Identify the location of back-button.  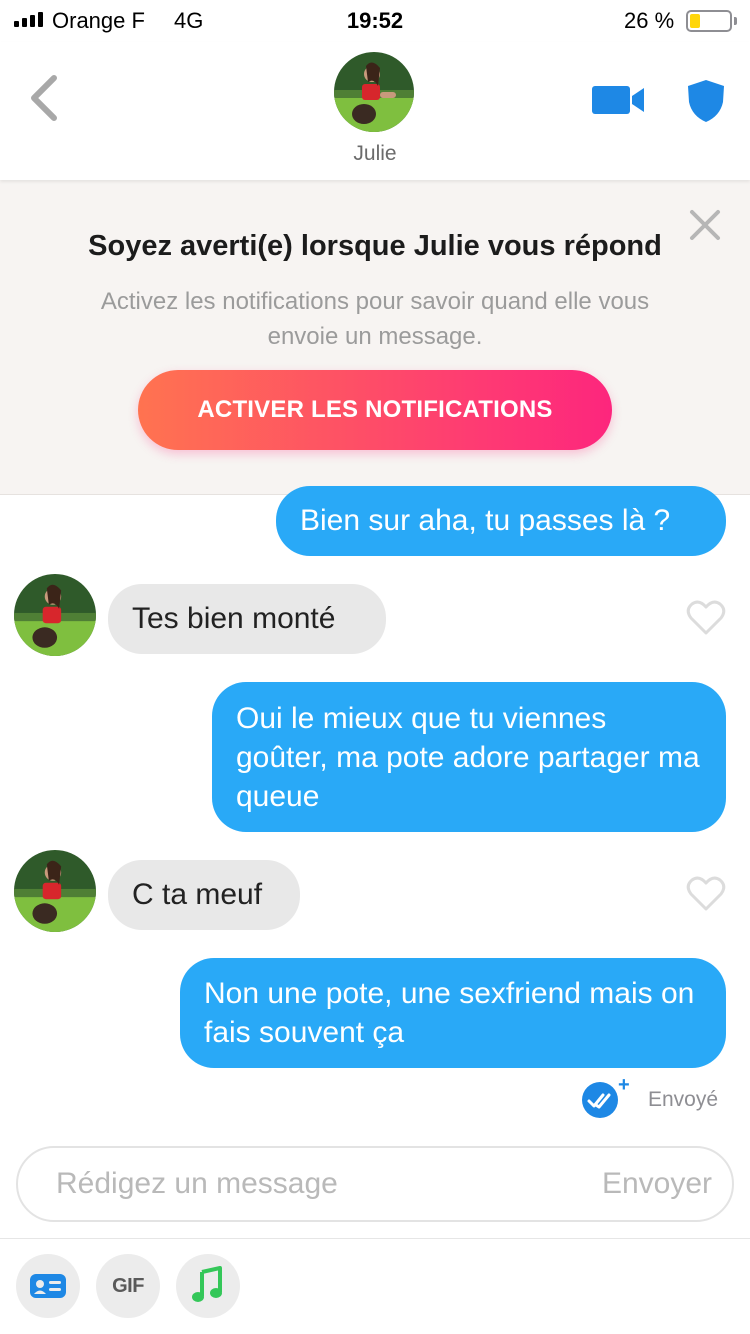
(44, 98).